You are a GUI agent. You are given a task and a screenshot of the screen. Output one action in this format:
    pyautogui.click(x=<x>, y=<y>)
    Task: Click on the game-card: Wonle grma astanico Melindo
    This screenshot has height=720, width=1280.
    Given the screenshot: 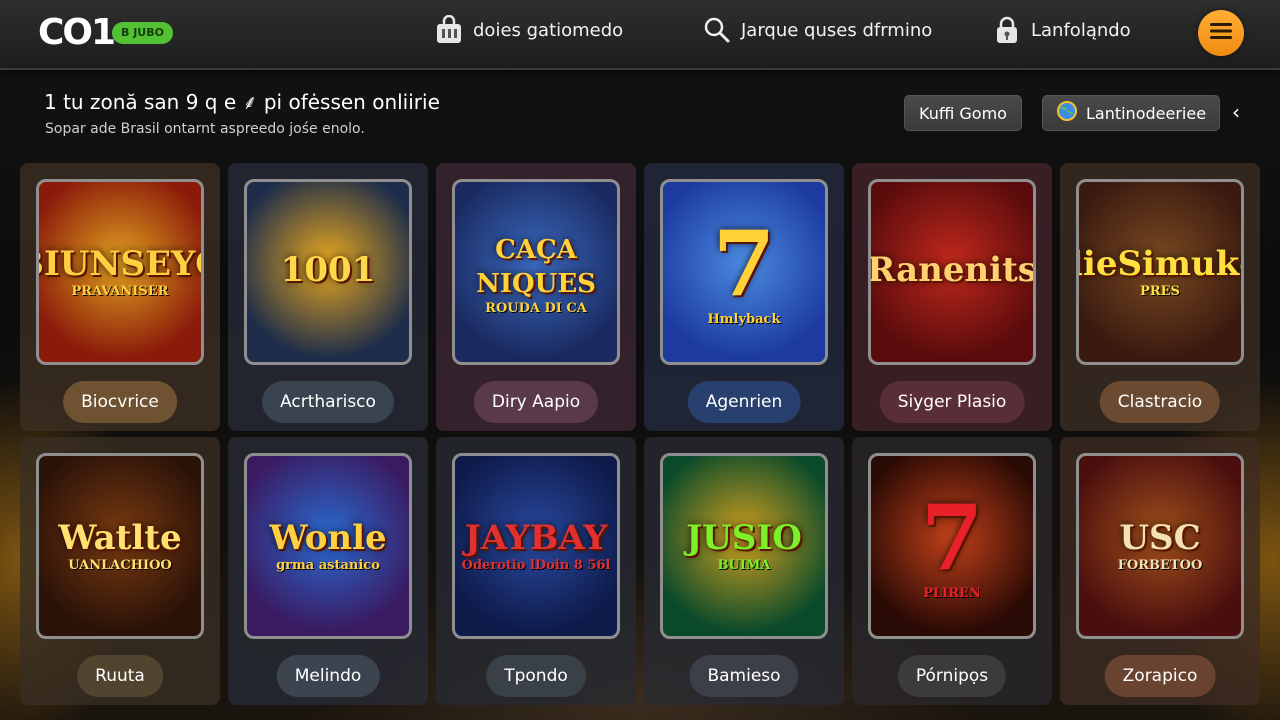 What is the action you would take?
    pyautogui.click(x=328, y=571)
    